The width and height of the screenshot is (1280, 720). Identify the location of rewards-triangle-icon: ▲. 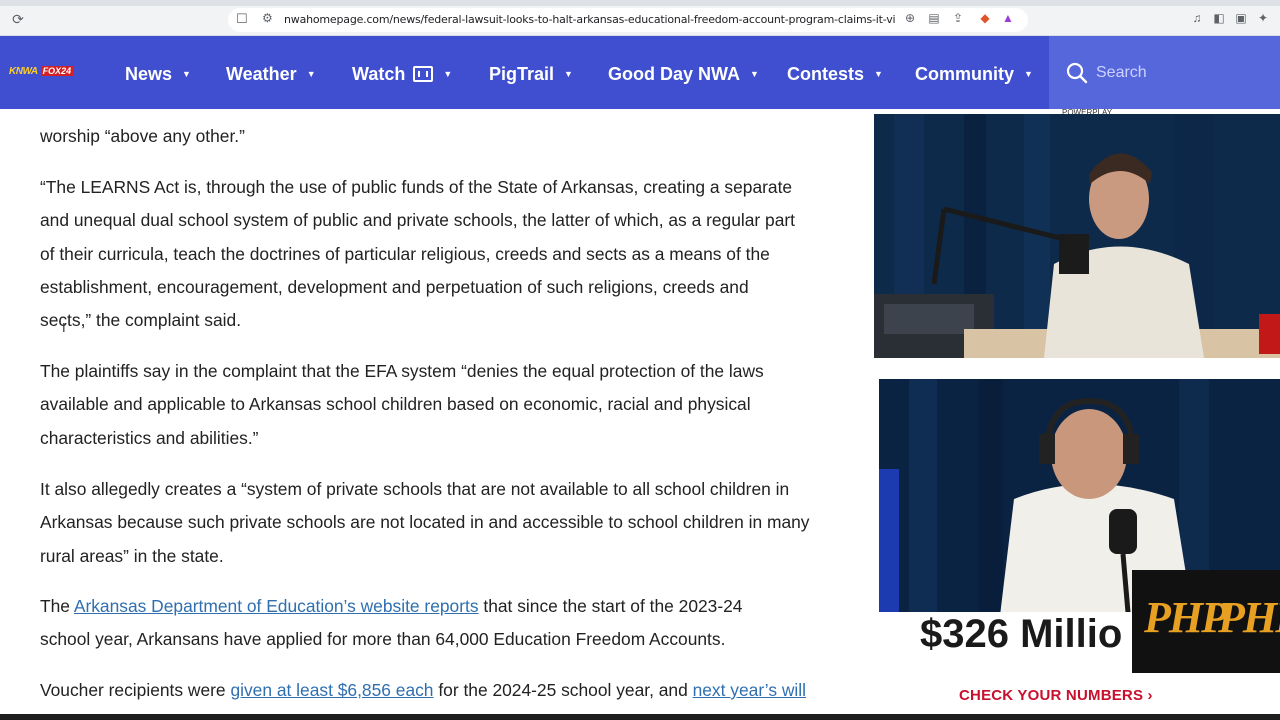
(1008, 18).